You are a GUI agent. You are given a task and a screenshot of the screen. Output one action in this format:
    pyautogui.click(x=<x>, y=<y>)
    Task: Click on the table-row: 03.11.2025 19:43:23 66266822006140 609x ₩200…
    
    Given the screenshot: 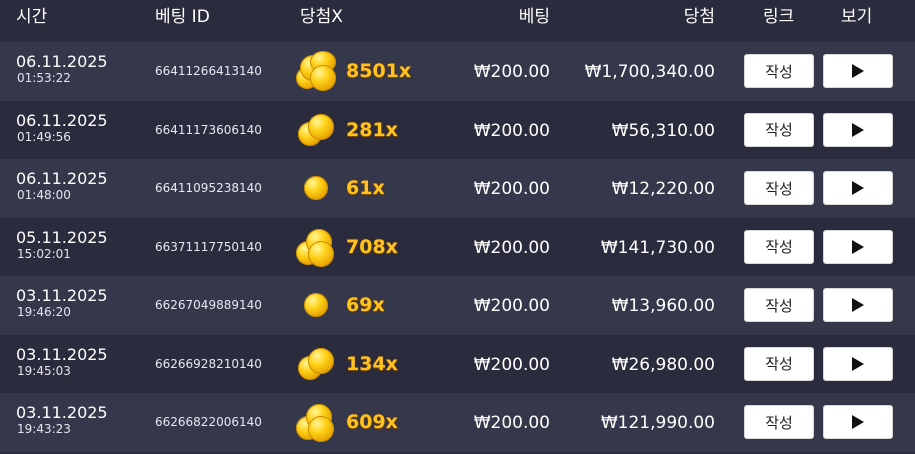 What is the action you would take?
    pyautogui.click(x=457, y=422)
    